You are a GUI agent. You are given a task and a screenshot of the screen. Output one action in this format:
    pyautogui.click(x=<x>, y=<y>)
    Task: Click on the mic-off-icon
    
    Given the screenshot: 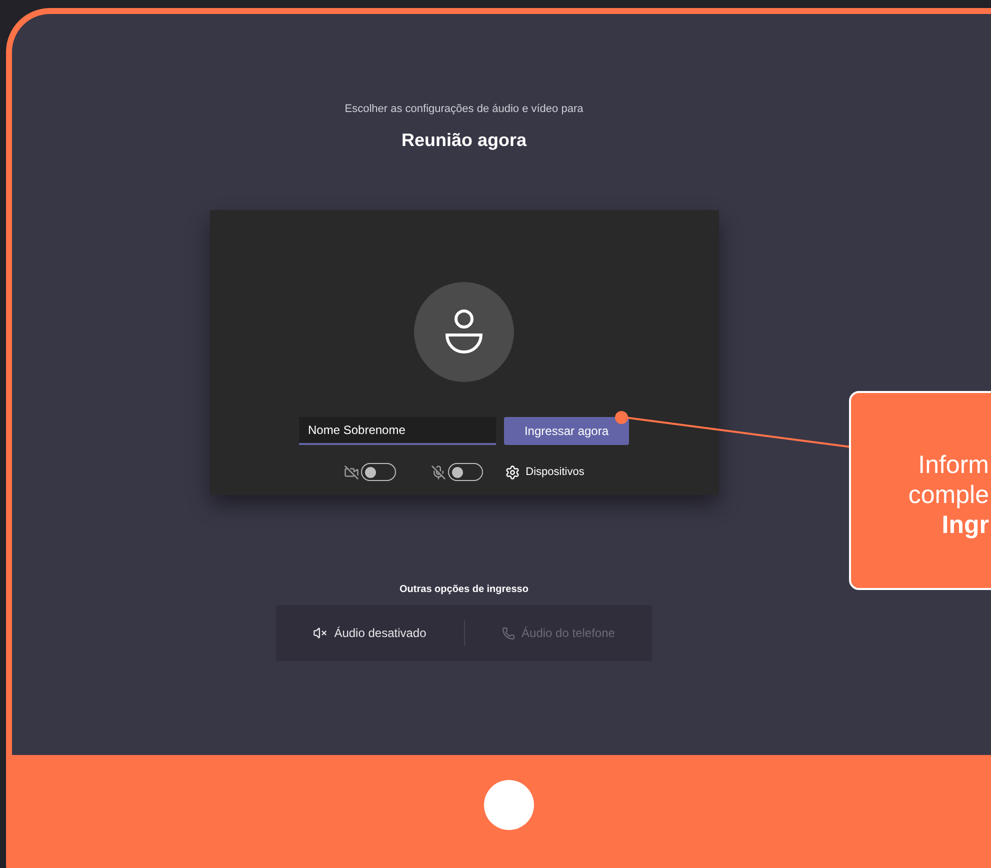 What is the action you would take?
    pyautogui.click(x=438, y=472)
    